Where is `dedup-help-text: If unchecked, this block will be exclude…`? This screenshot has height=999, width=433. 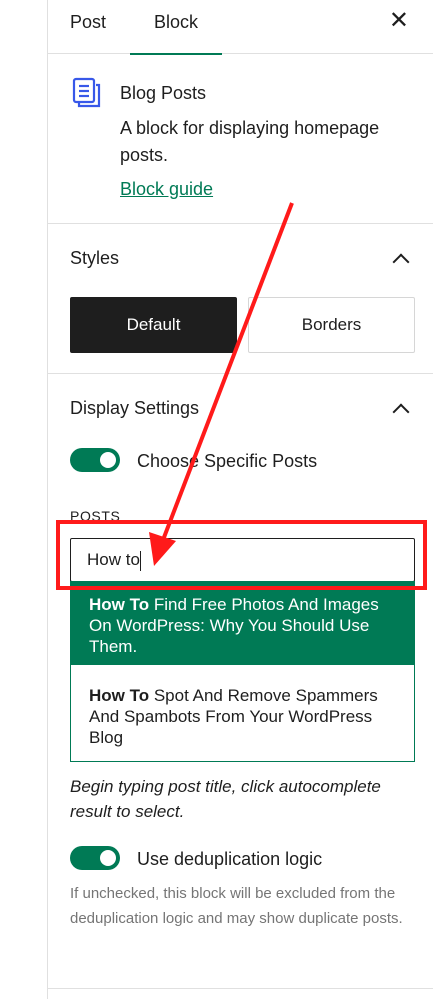 dedup-help-text: If unchecked, this block will be exclude… is located at coordinates (236, 906).